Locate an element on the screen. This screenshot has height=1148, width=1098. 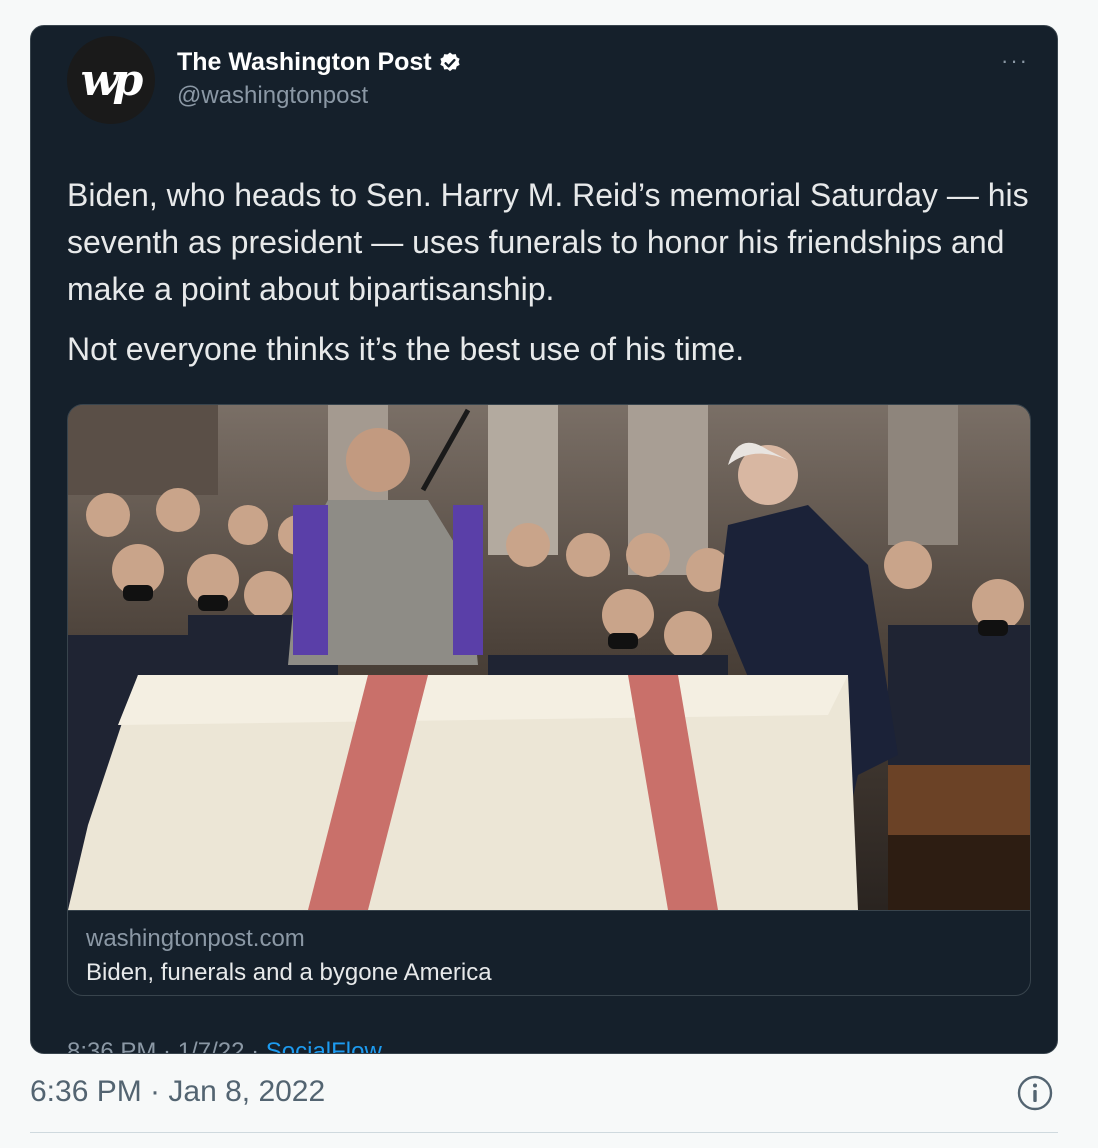
verified-badge-icon is located at coordinates (450, 61).